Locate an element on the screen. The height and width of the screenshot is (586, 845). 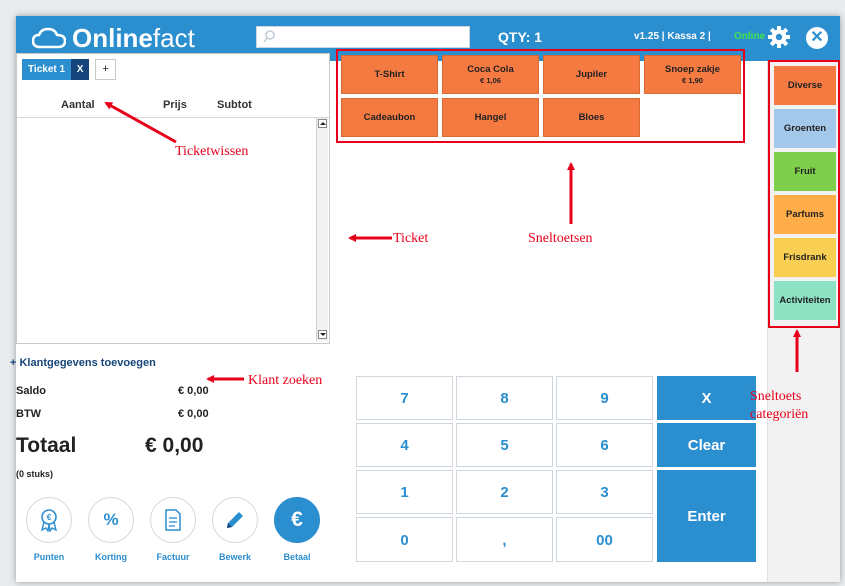
btw-value: € 0,00 is located at coordinates (193, 414).